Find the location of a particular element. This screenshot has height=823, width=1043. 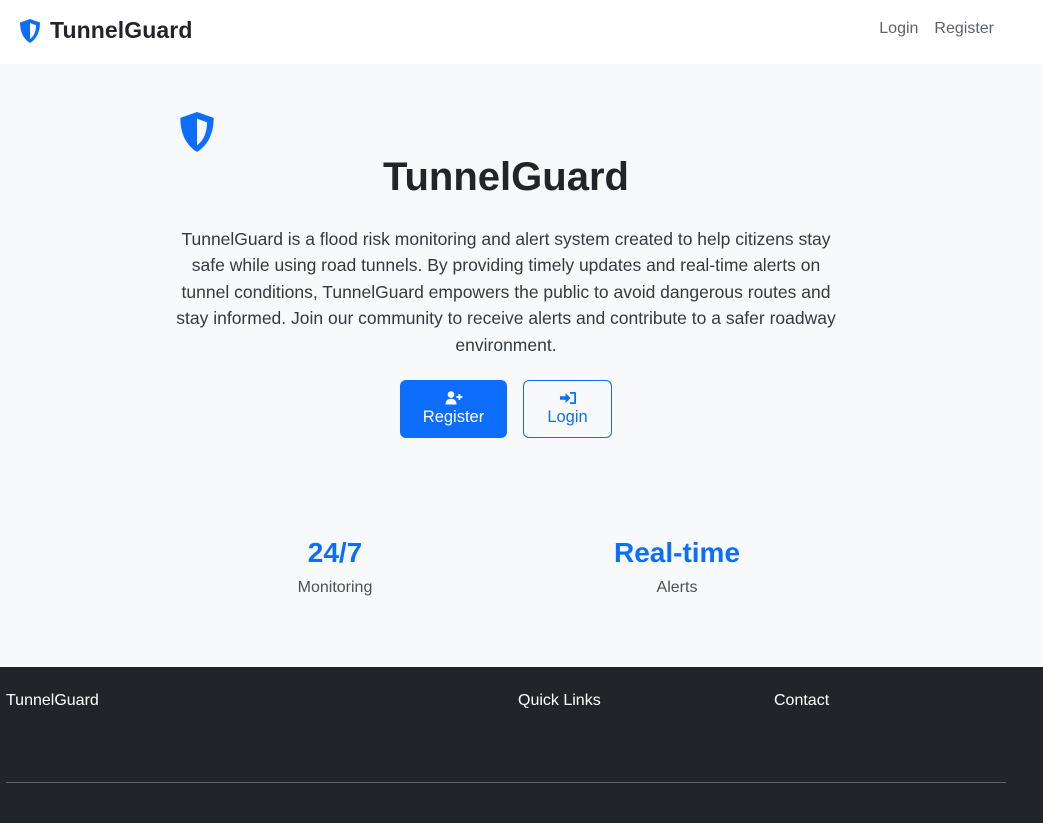

brand-link: TunnelGuard is located at coordinates (105, 30).